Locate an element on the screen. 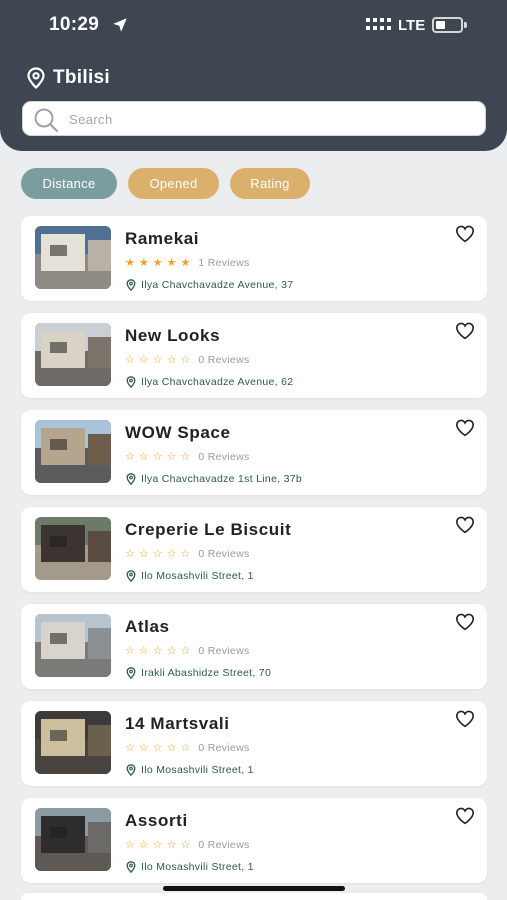 Image resolution: width=507 pixels, height=900 pixels. address-text: Irakli Abashidze Street, 70 is located at coordinates (206, 672).